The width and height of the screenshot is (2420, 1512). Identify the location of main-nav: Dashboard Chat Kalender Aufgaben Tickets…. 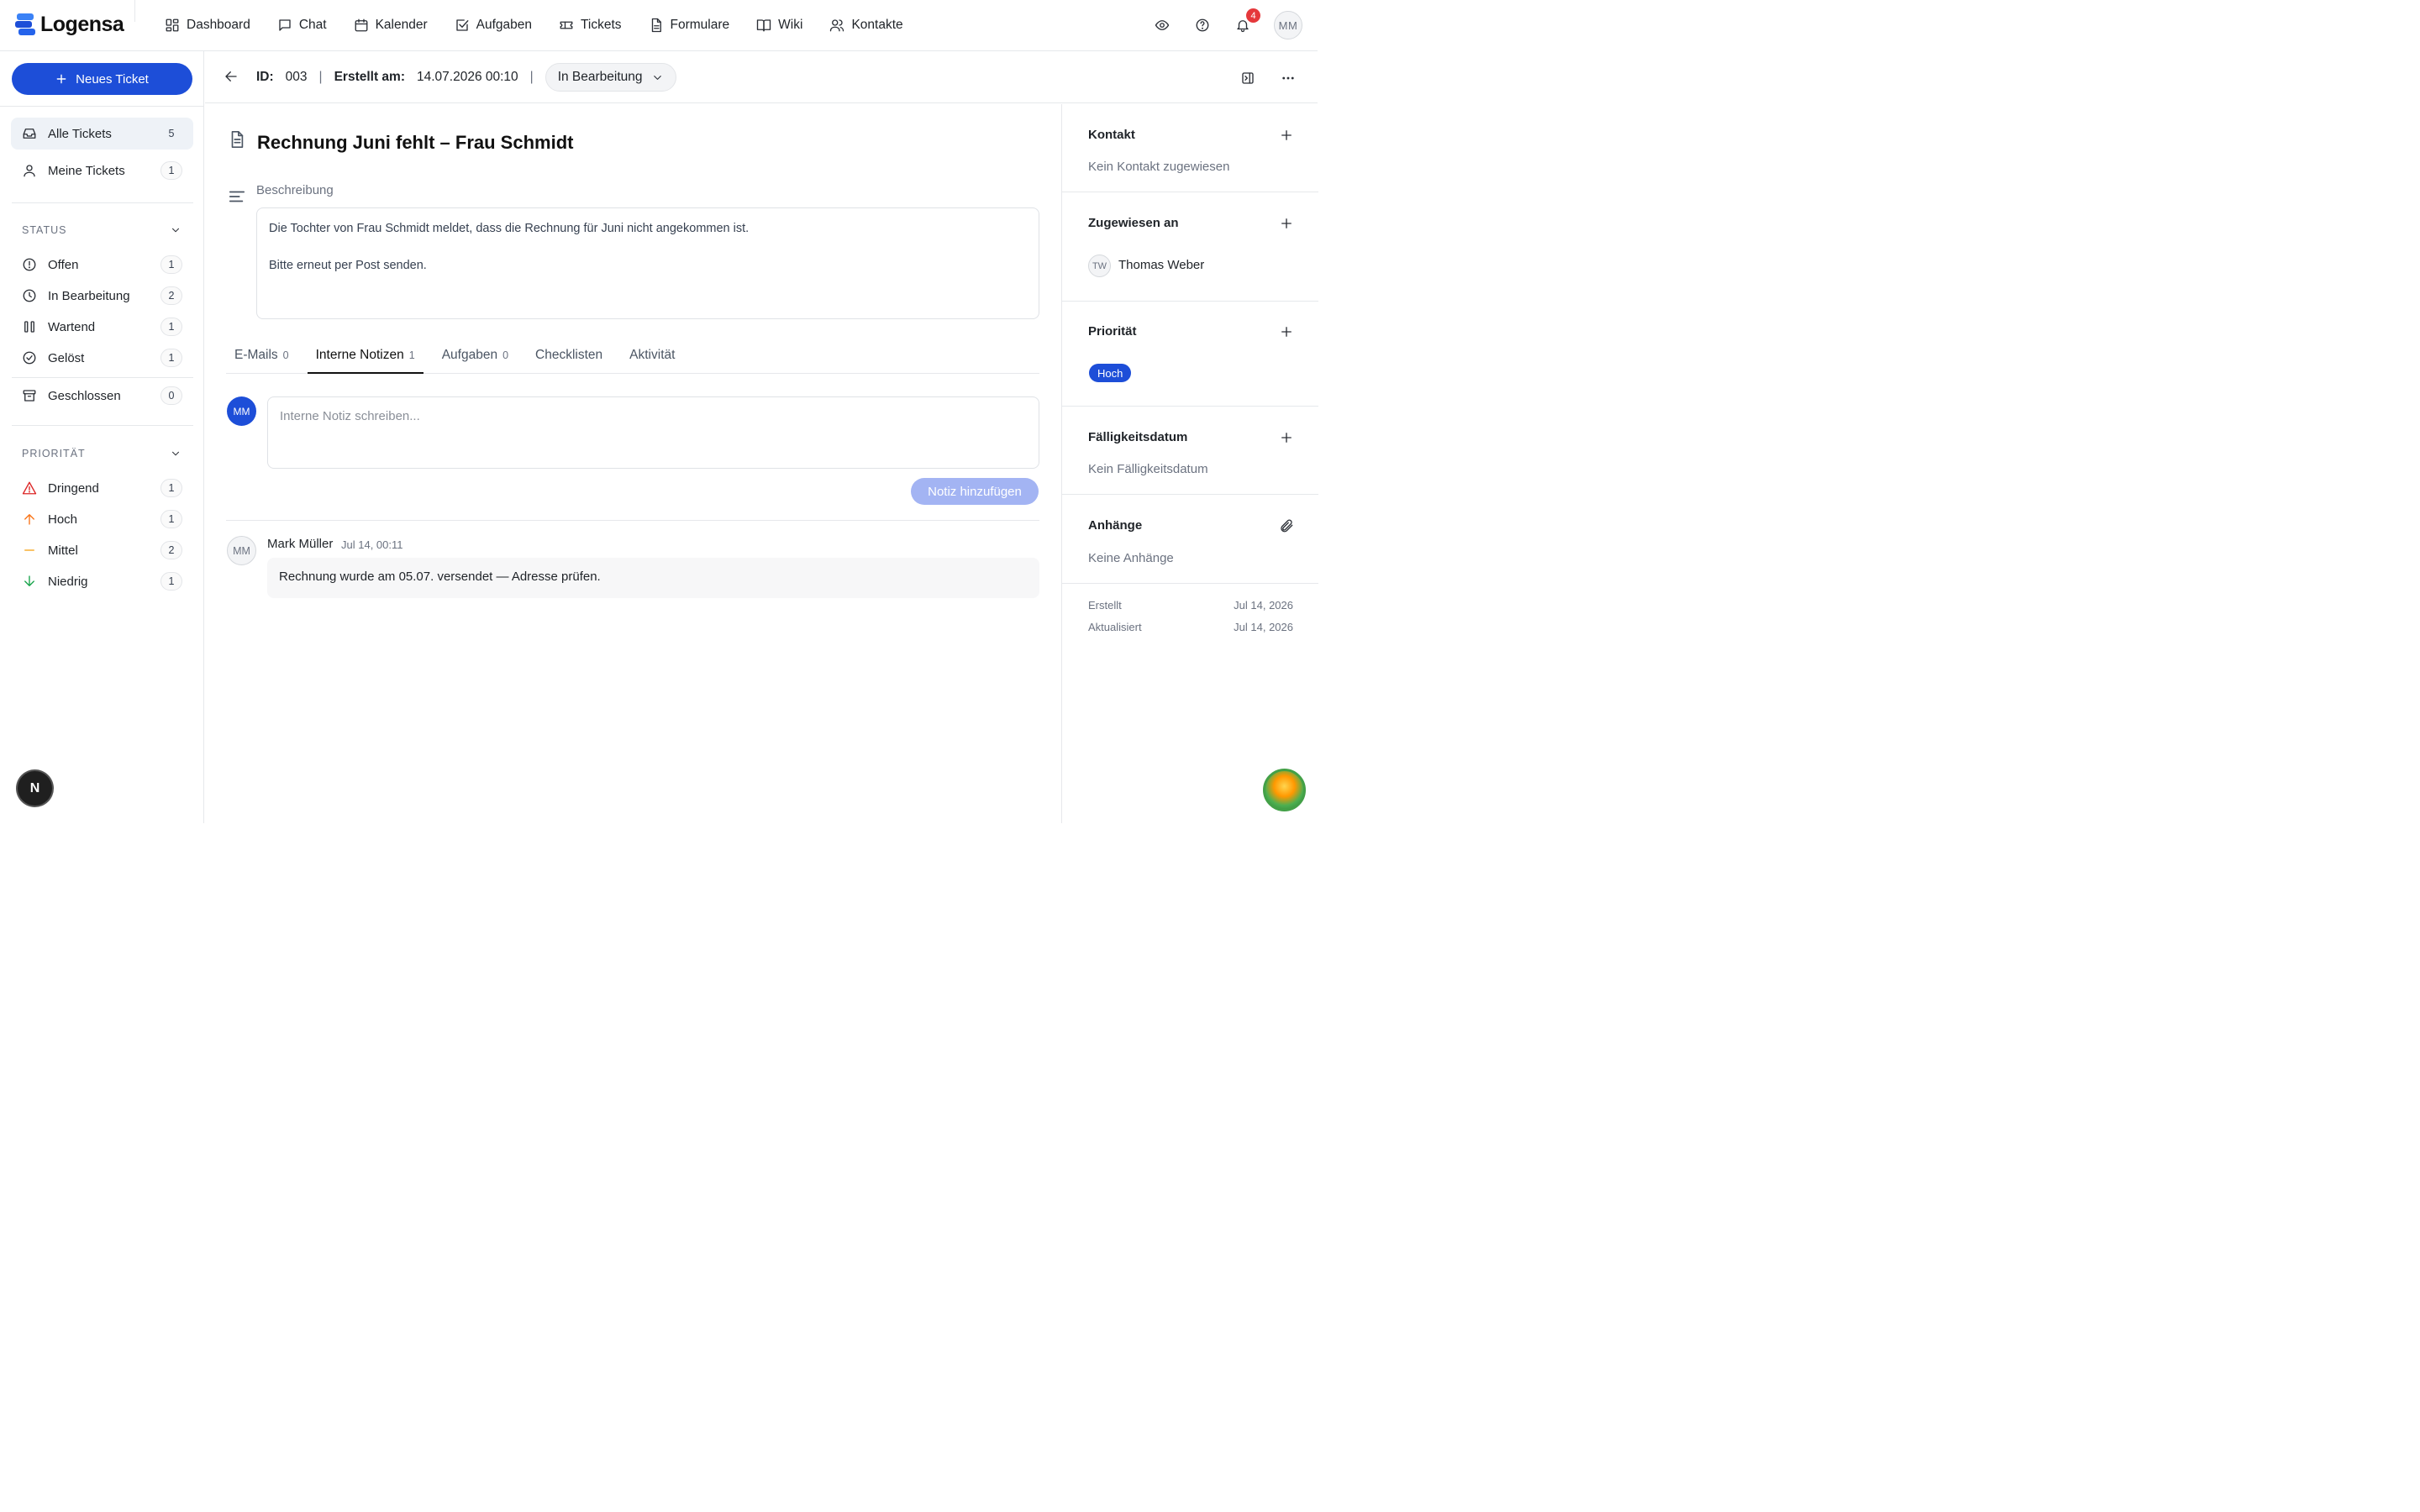
(534, 25).